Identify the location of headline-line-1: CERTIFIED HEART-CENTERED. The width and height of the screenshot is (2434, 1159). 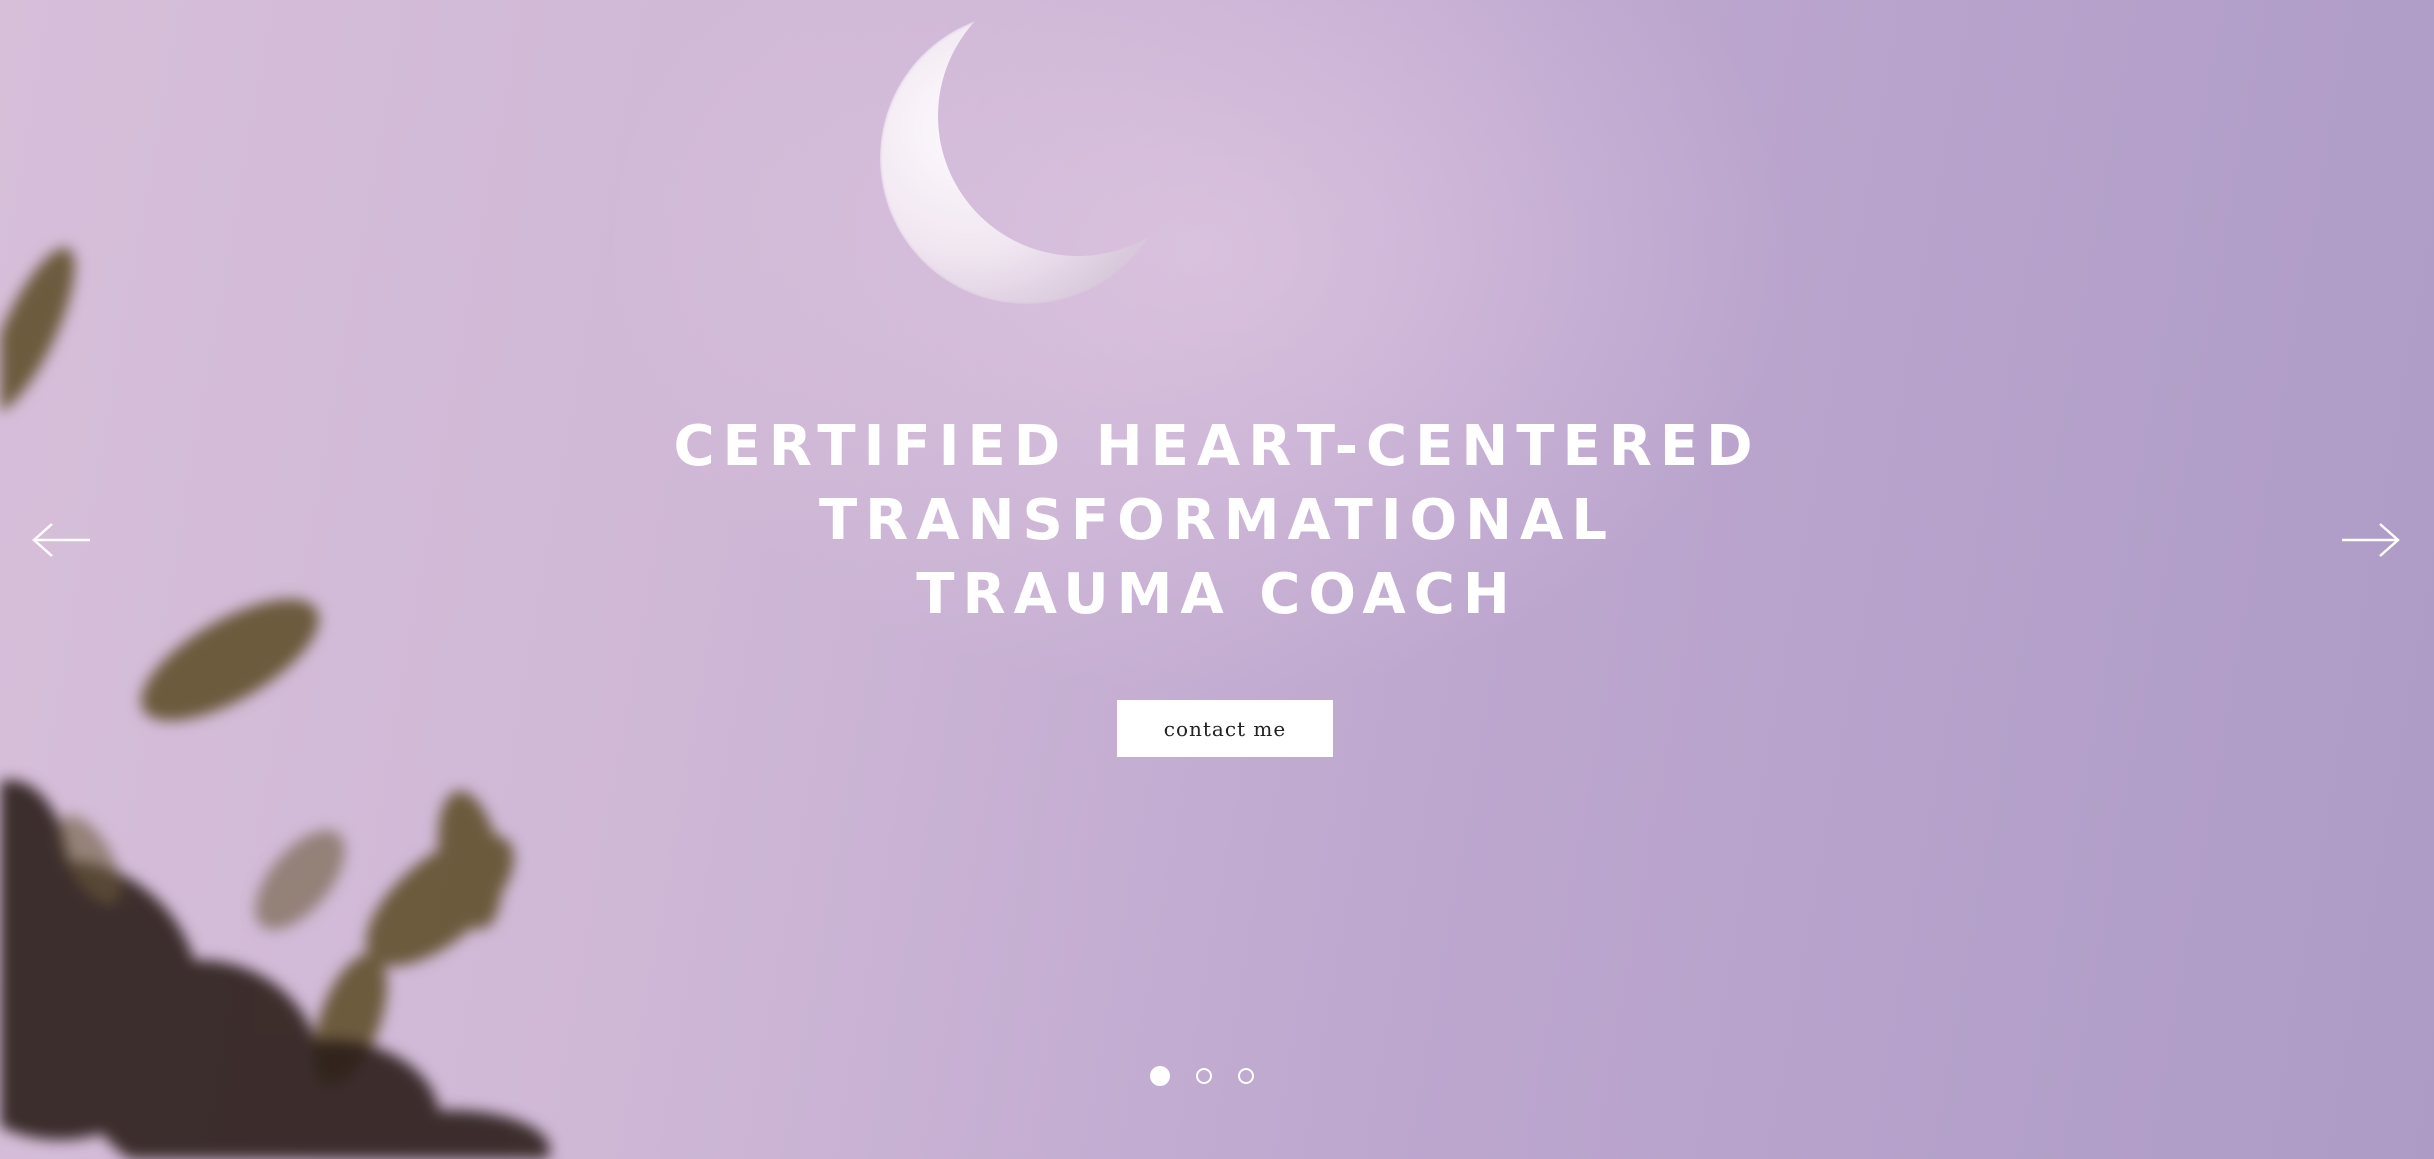
(1217, 446).